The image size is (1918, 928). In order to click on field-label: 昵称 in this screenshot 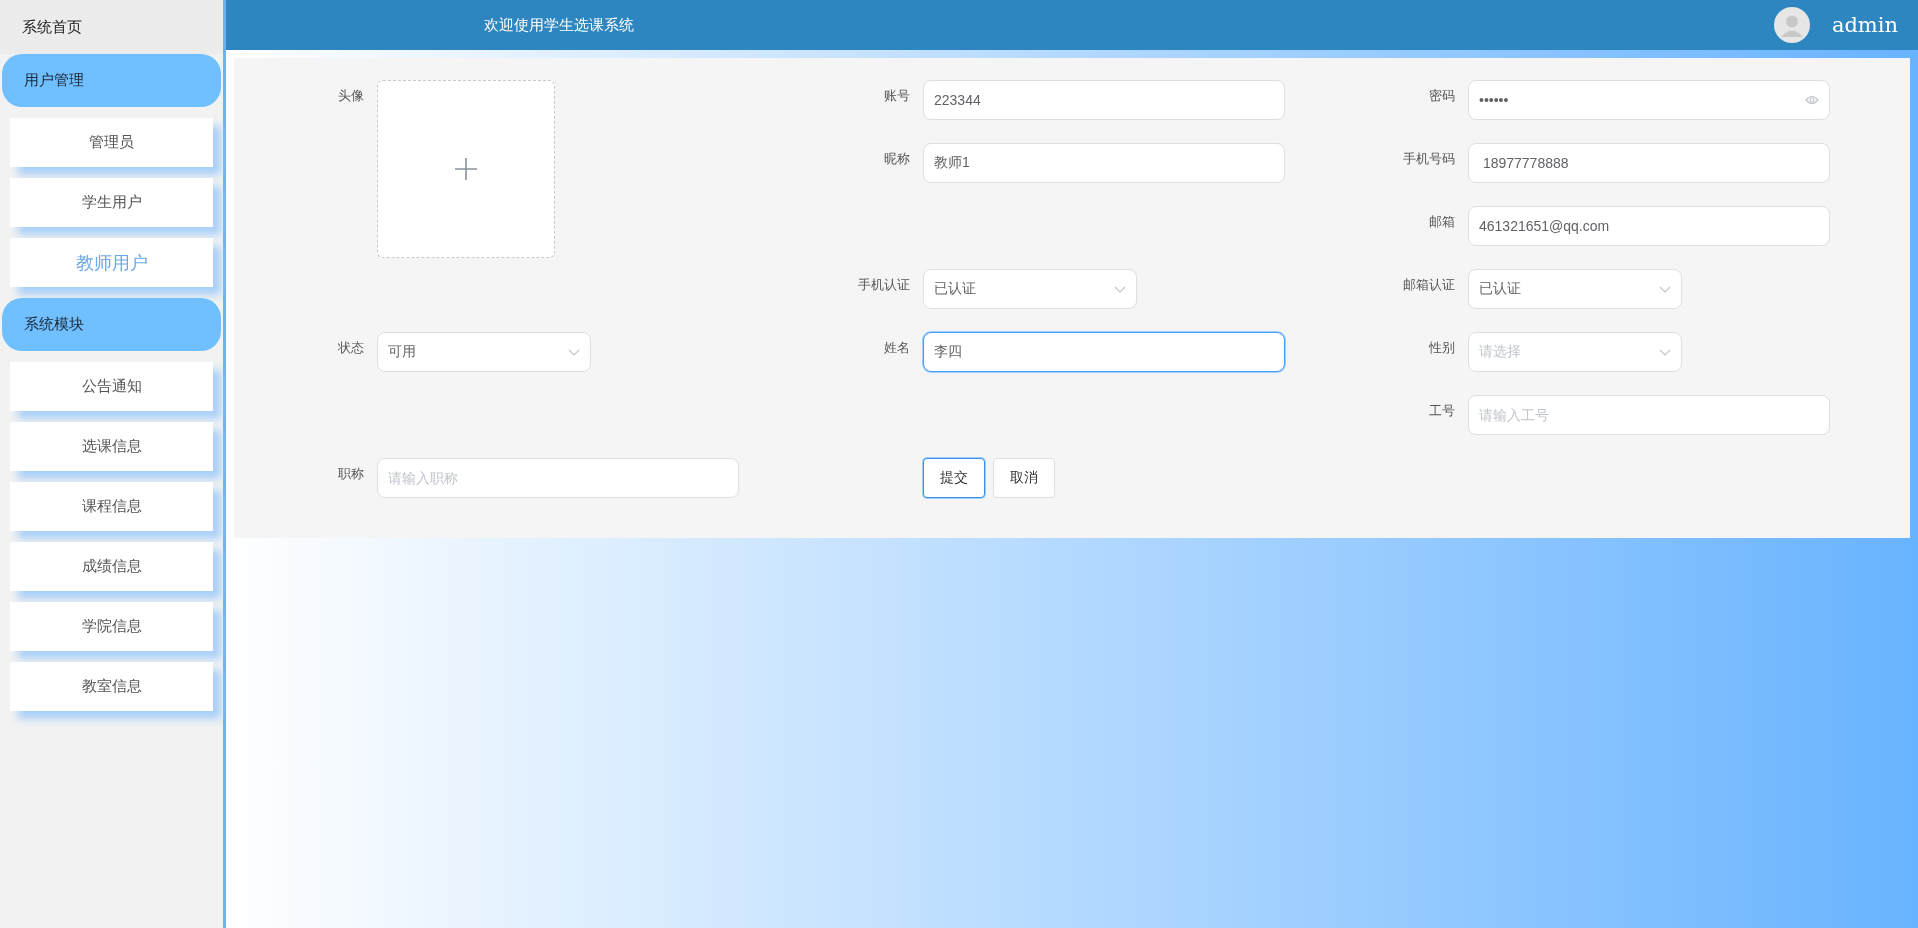, I will do `click(896, 159)`.